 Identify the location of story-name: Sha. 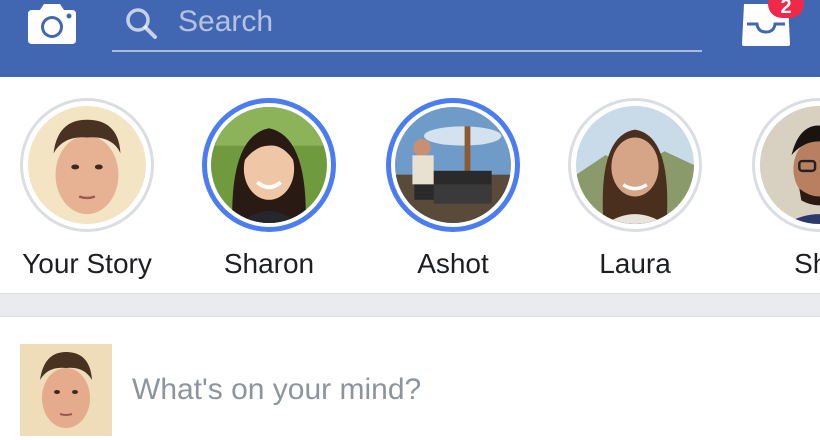
(807, 263).